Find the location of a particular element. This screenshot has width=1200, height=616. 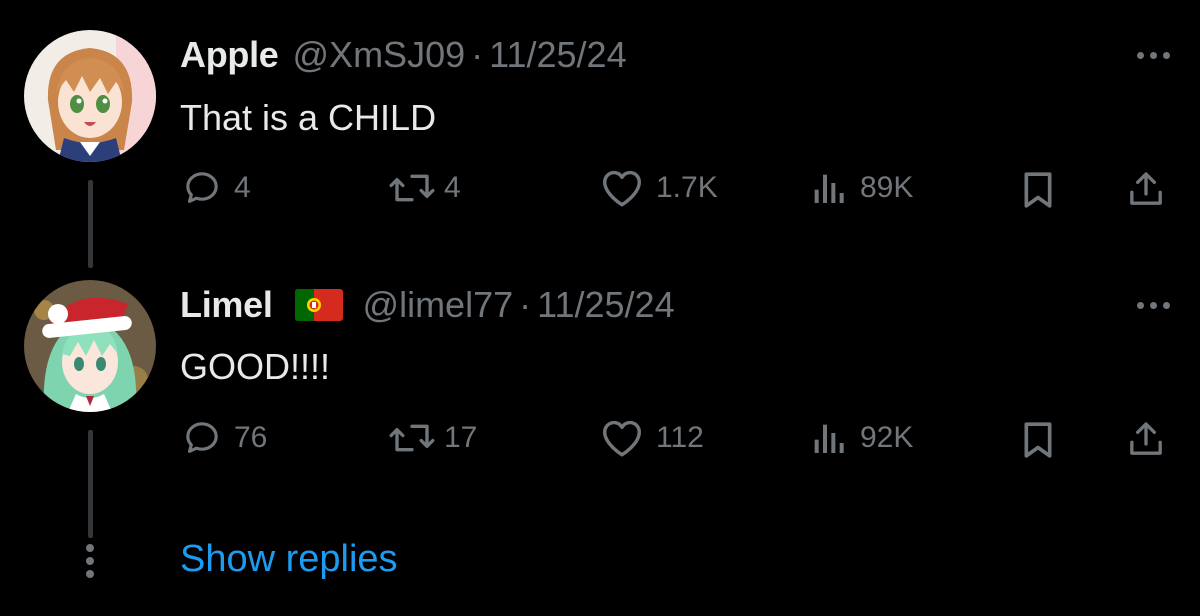

display-name: Apple is located at coordinates (229, 55).